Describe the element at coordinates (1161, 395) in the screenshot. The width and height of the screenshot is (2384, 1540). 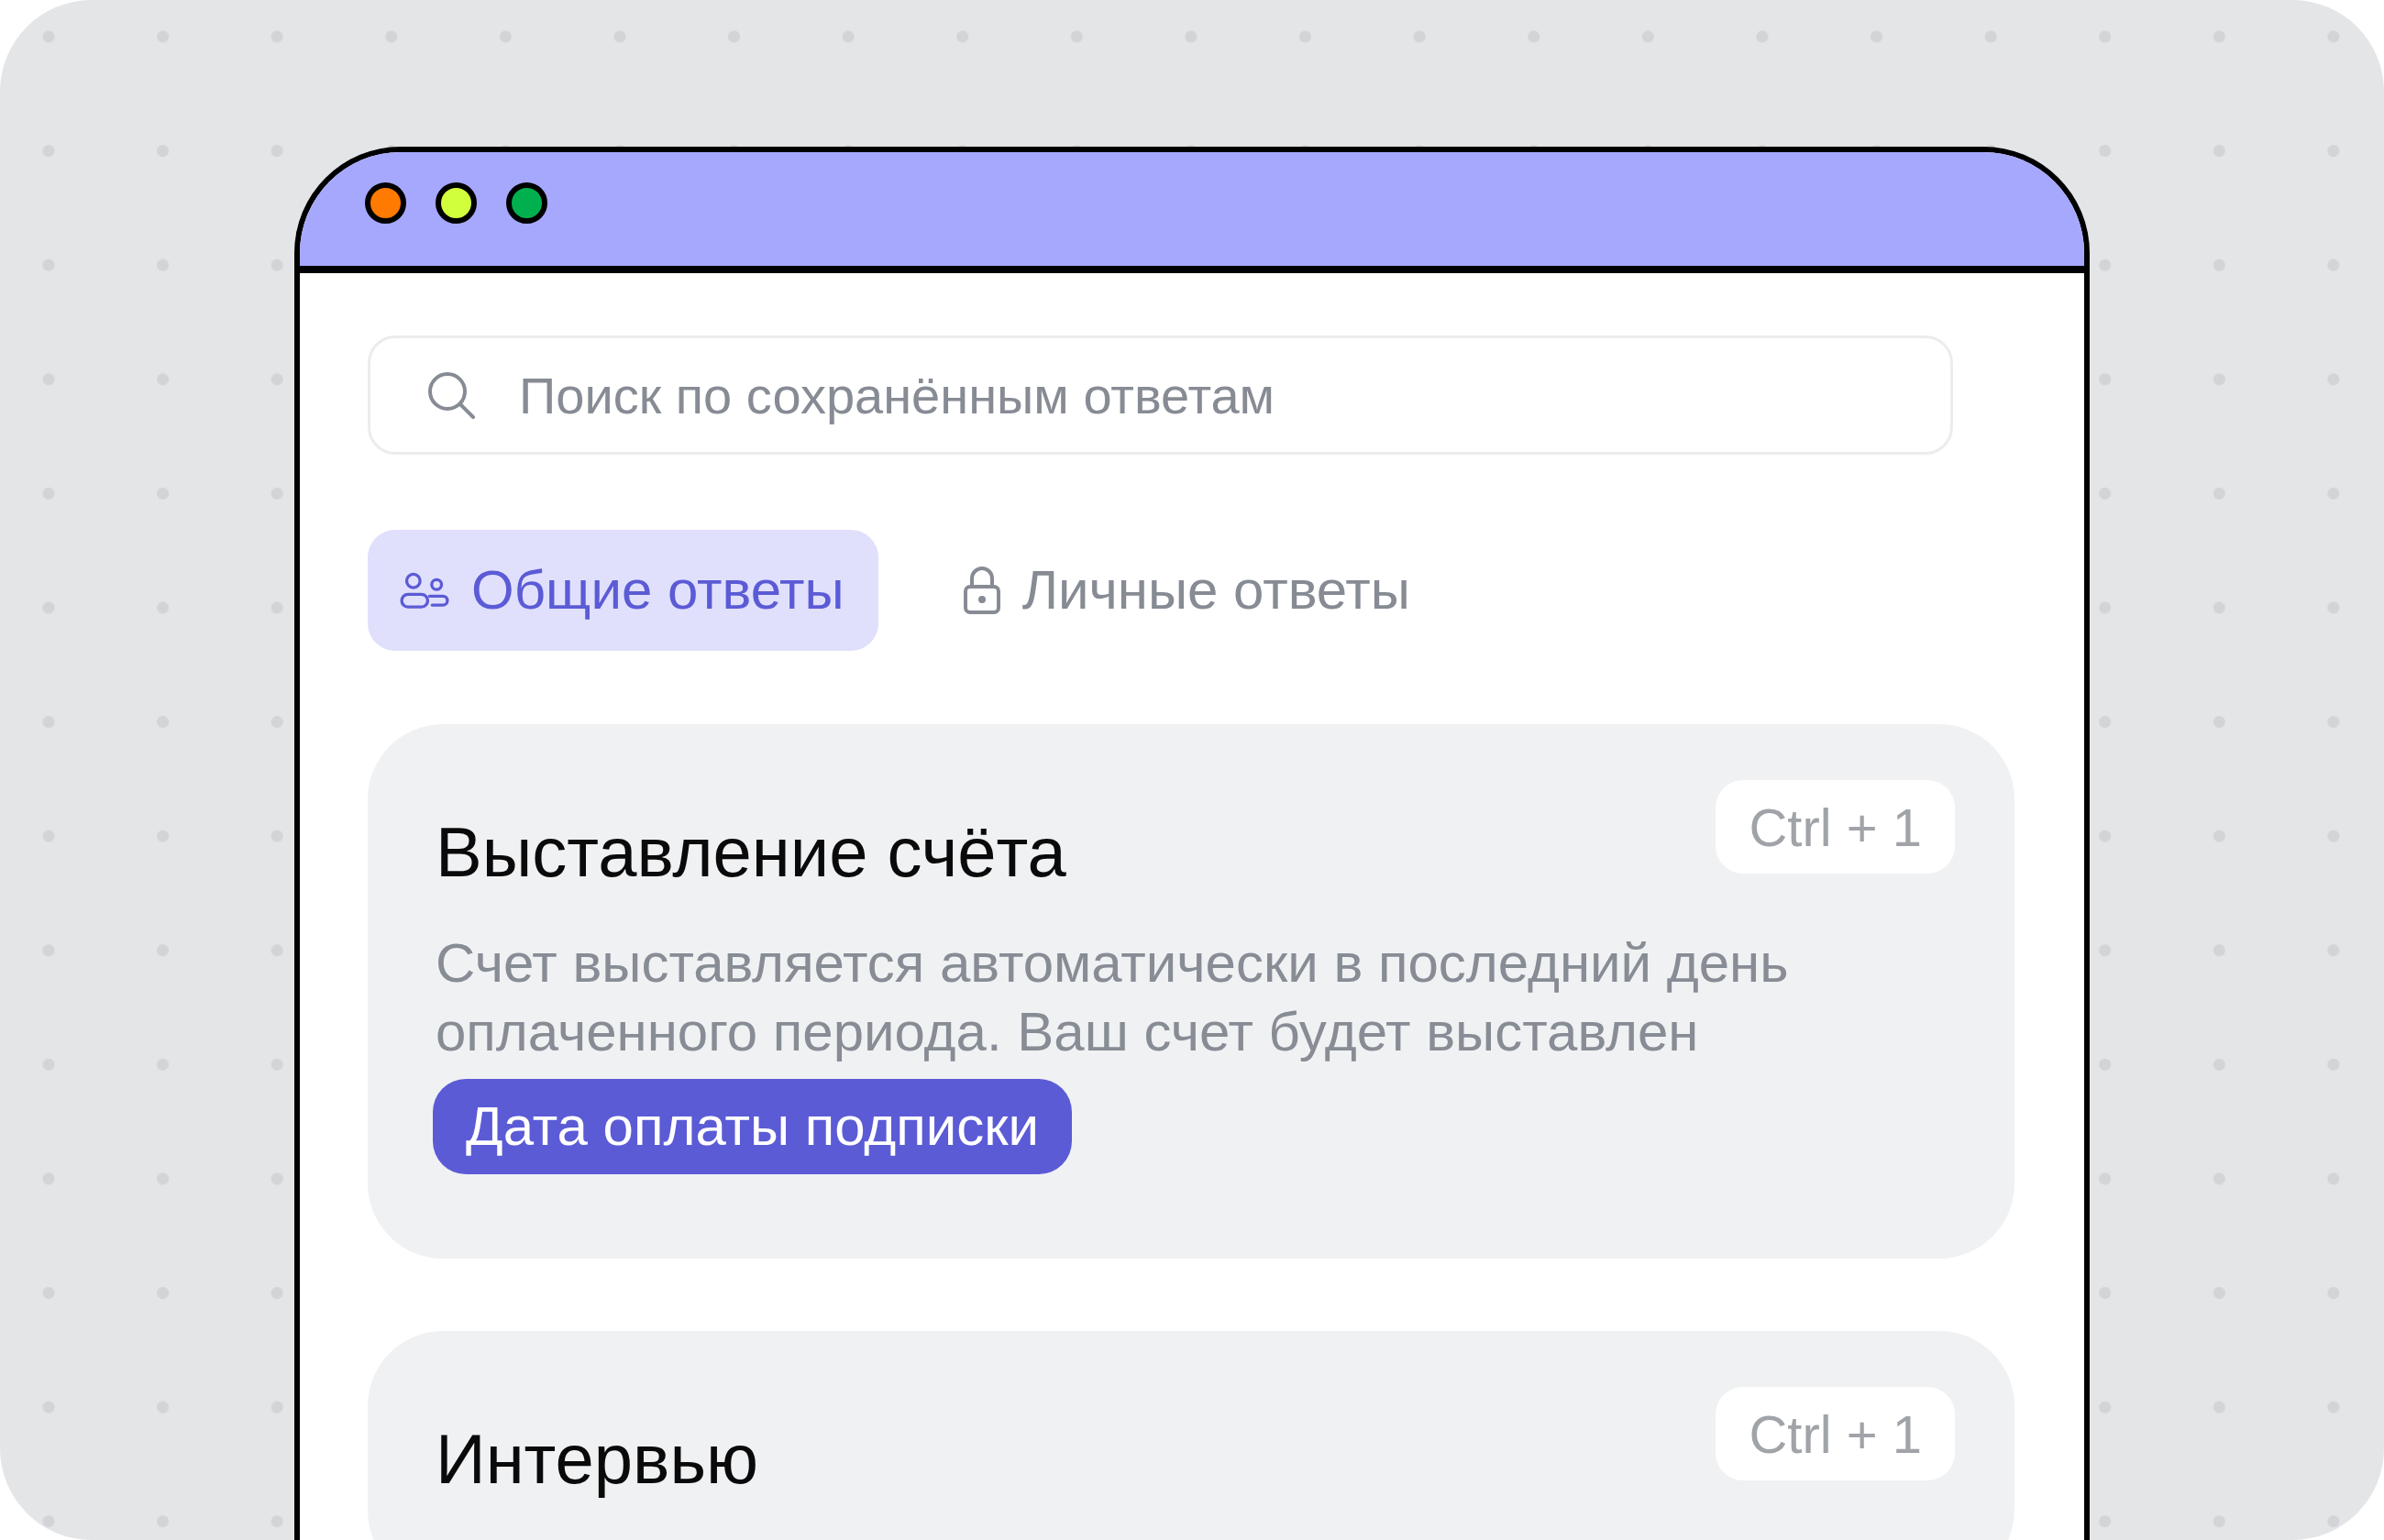
I see `search-field: Поиск по сохранённым ответам` at that location.